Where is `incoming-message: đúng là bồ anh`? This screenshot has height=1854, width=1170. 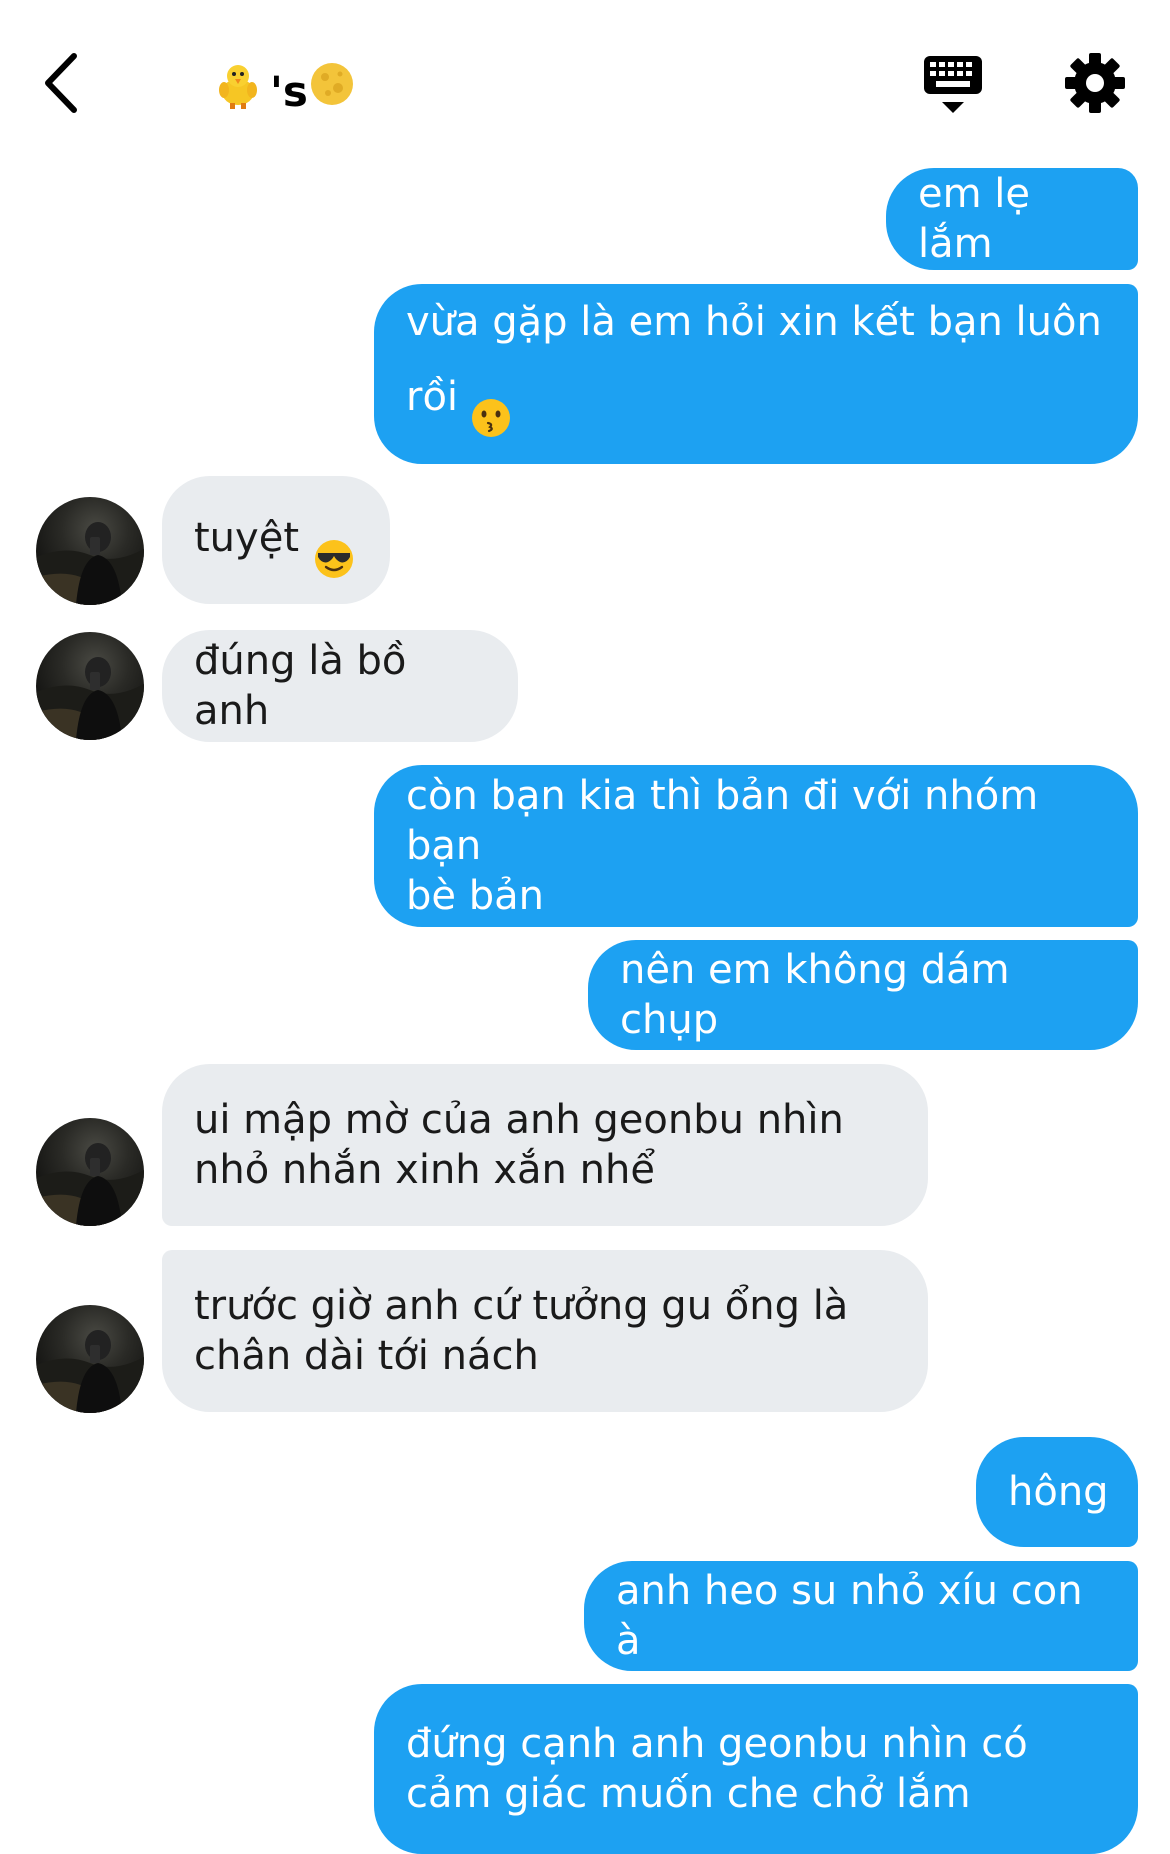
incoming-message: đúng là bồ anh is located at coordinates (340, 686).